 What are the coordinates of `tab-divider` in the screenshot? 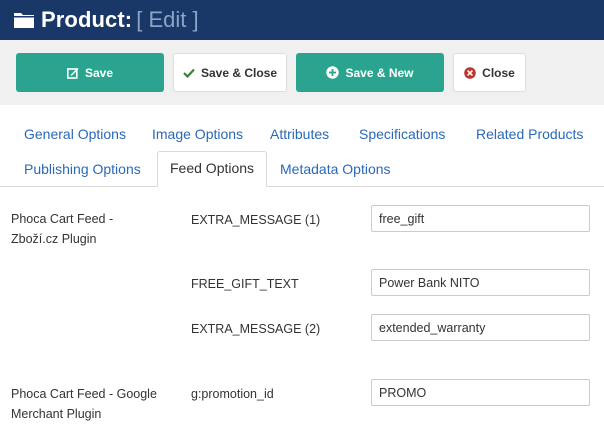 It's located at (302, 186).